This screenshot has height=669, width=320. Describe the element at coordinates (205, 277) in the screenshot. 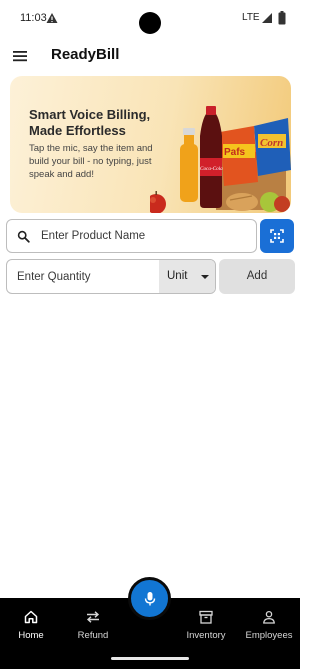

I see `chevron-down-icon` at that location.